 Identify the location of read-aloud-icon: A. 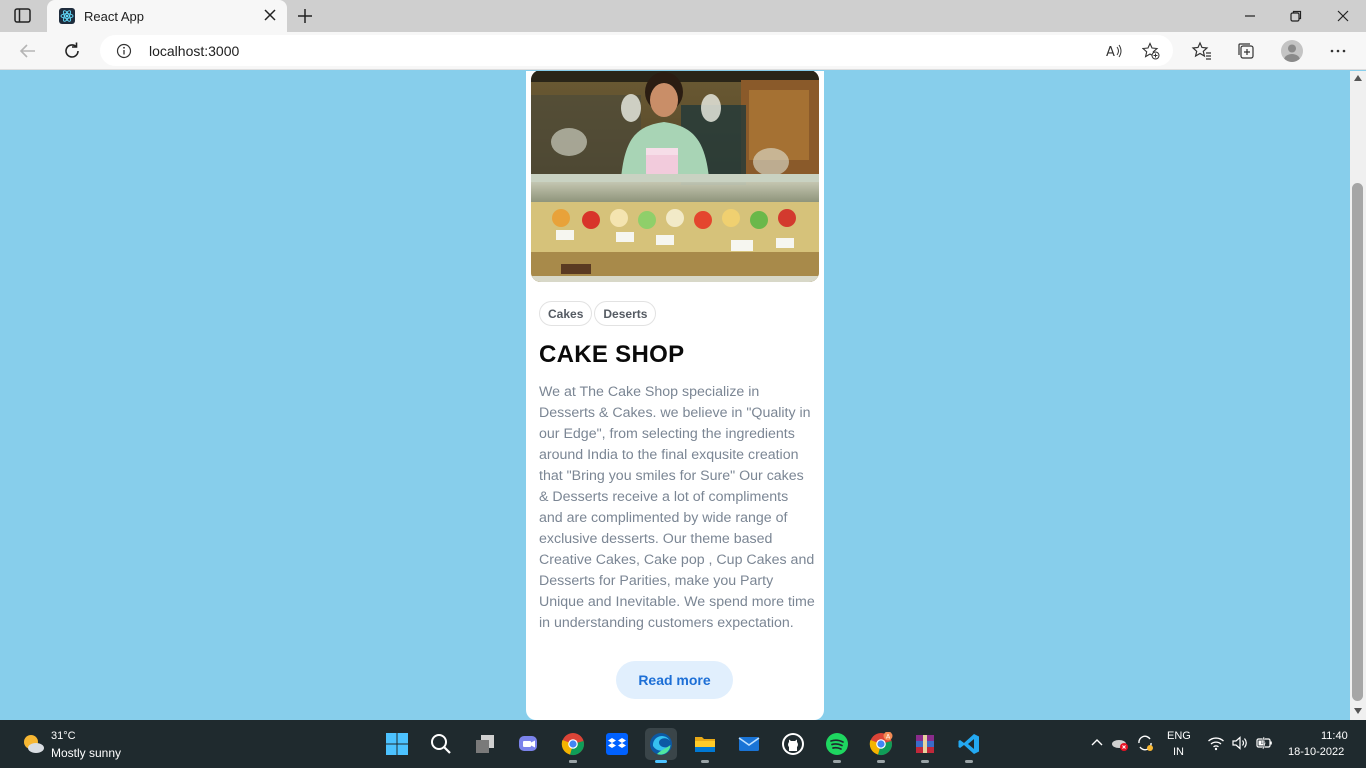
(1114, 51).